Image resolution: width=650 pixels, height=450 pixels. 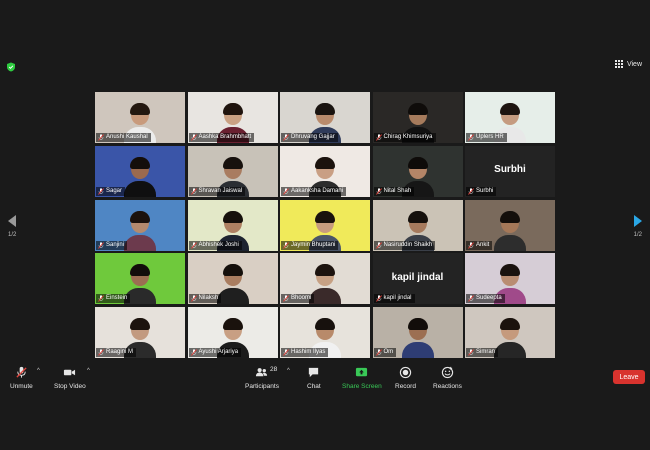 I want to click on participant-tile: Anushi Kaushal, so click(x=140, y=117).